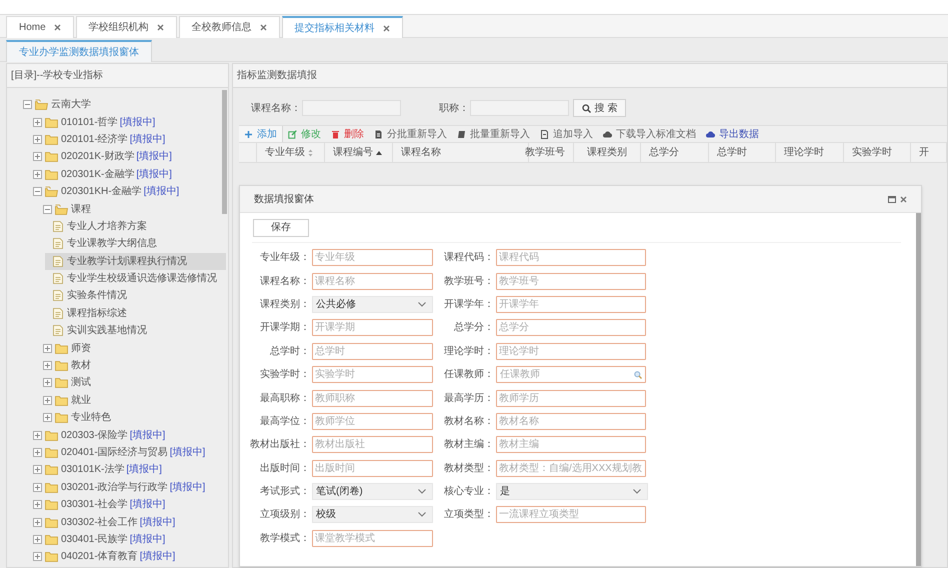 The image size is (948, 568). What do you see at coordinates (40, 27) in the screenshot?
I see `tab: Home` at bounding box center [40, 27].